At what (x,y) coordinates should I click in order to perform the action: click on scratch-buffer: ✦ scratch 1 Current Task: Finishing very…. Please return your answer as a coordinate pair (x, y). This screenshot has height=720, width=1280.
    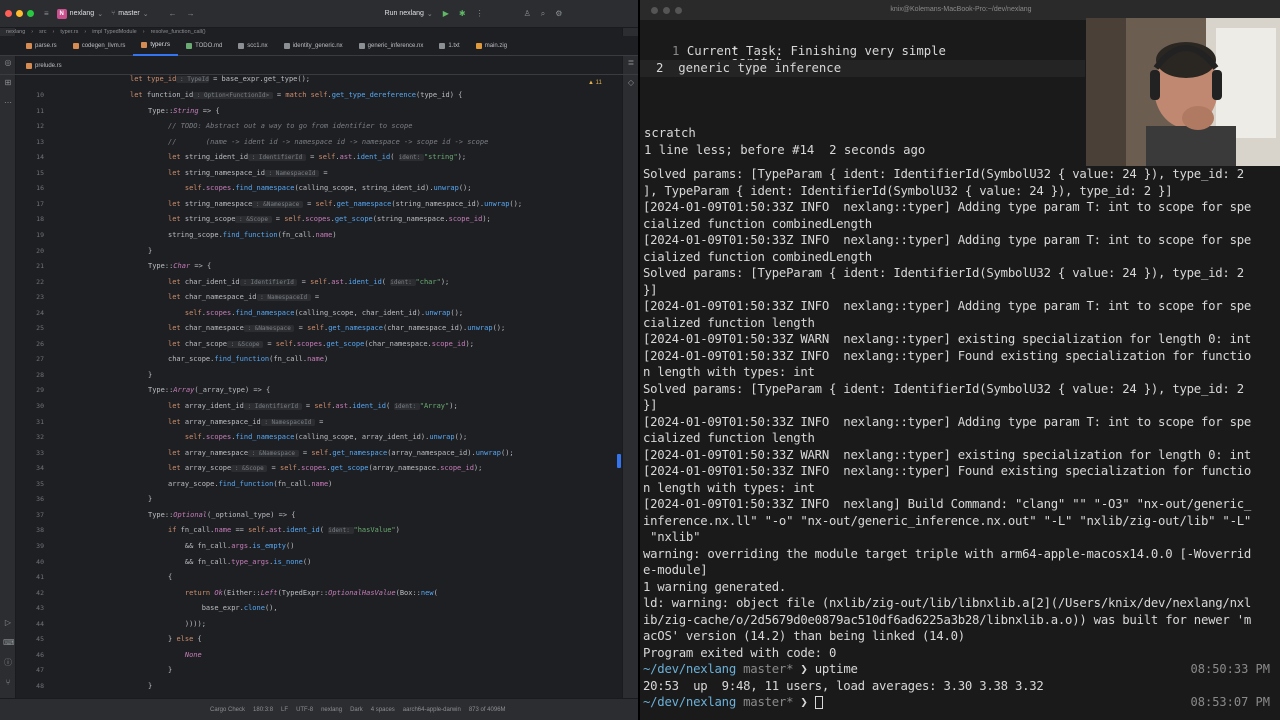
    Looking at the image, I should click on (862, 90).